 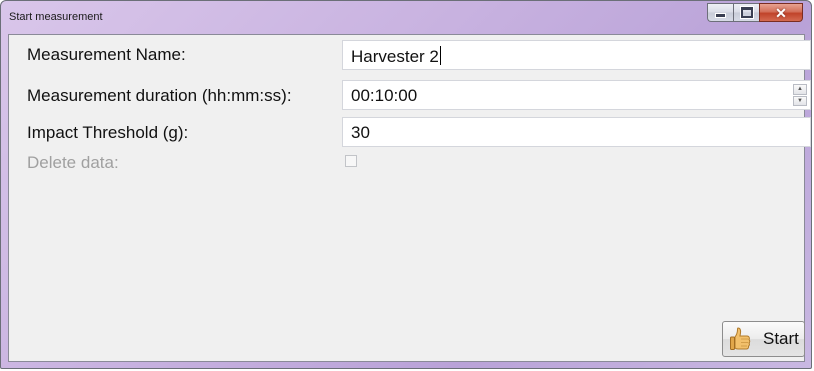 What do you see at coordinates (159, 95) in the screenshot?
I see `measurement-duration-label: Measurement duration (hh:mm:ss):` at bounding box center [159, 95].